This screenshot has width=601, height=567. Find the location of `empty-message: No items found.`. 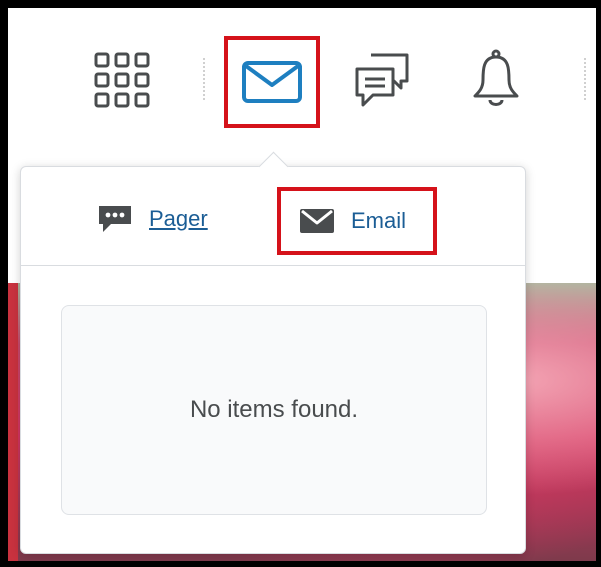

empty-message: No items found. is located at coordinates (274, 409).